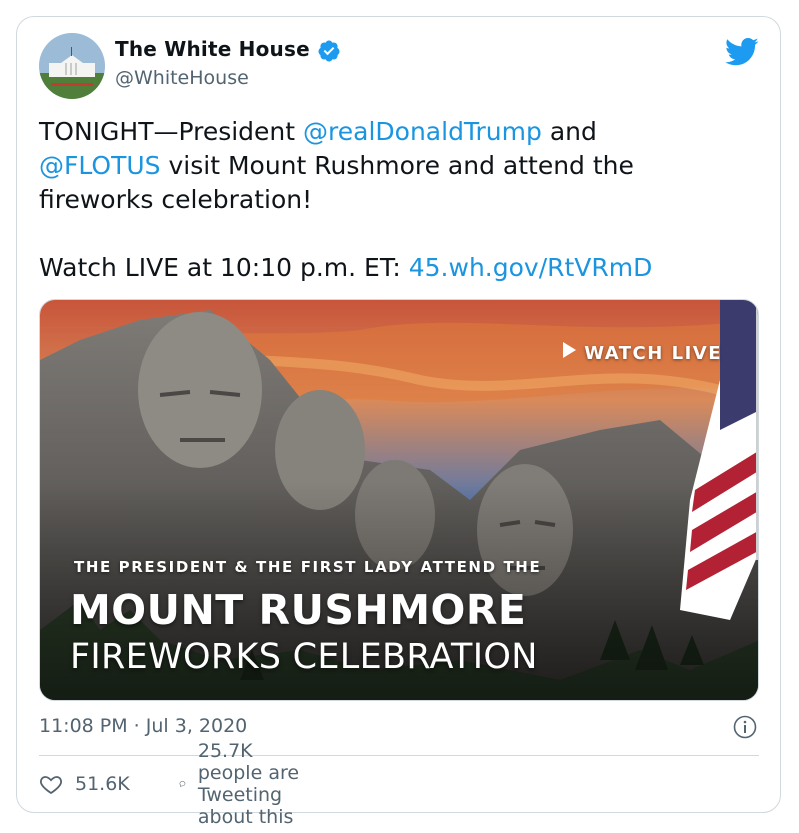 This screenshot has height=833, width=799. I want to click on tweet-text-segment: Watch LIVE at 10:10 p.m. ET:, so click(224, 267).